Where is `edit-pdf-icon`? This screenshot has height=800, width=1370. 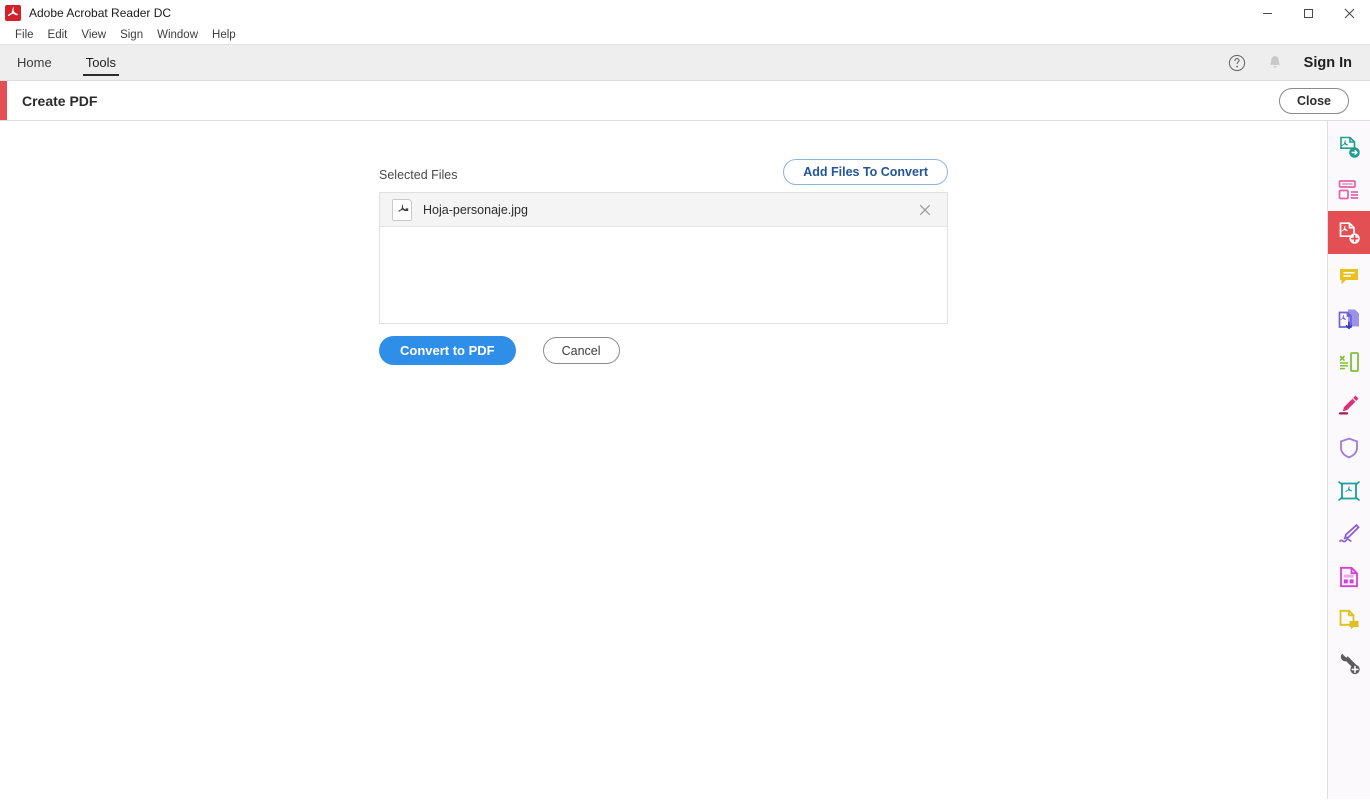 edit-pdf-icon is located at coordinates (1348, 404).